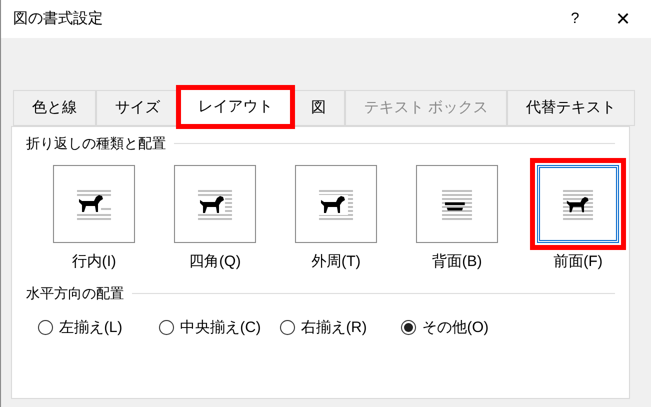 Image resolution: width=651 pixels, height=407 pixels. I want to click on tab: レイアウト, so click(235, 107).